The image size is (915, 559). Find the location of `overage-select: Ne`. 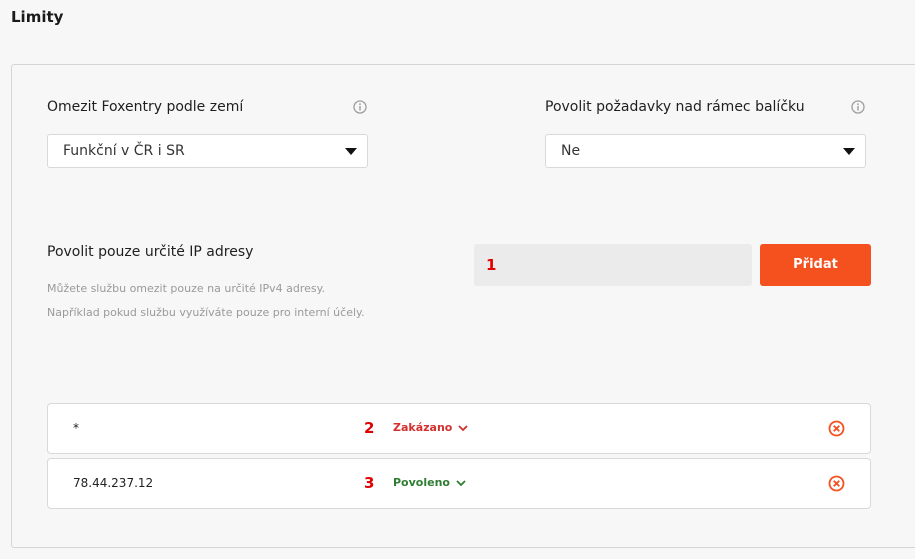

overage-select: Ne is located at coordinates (705, 151).